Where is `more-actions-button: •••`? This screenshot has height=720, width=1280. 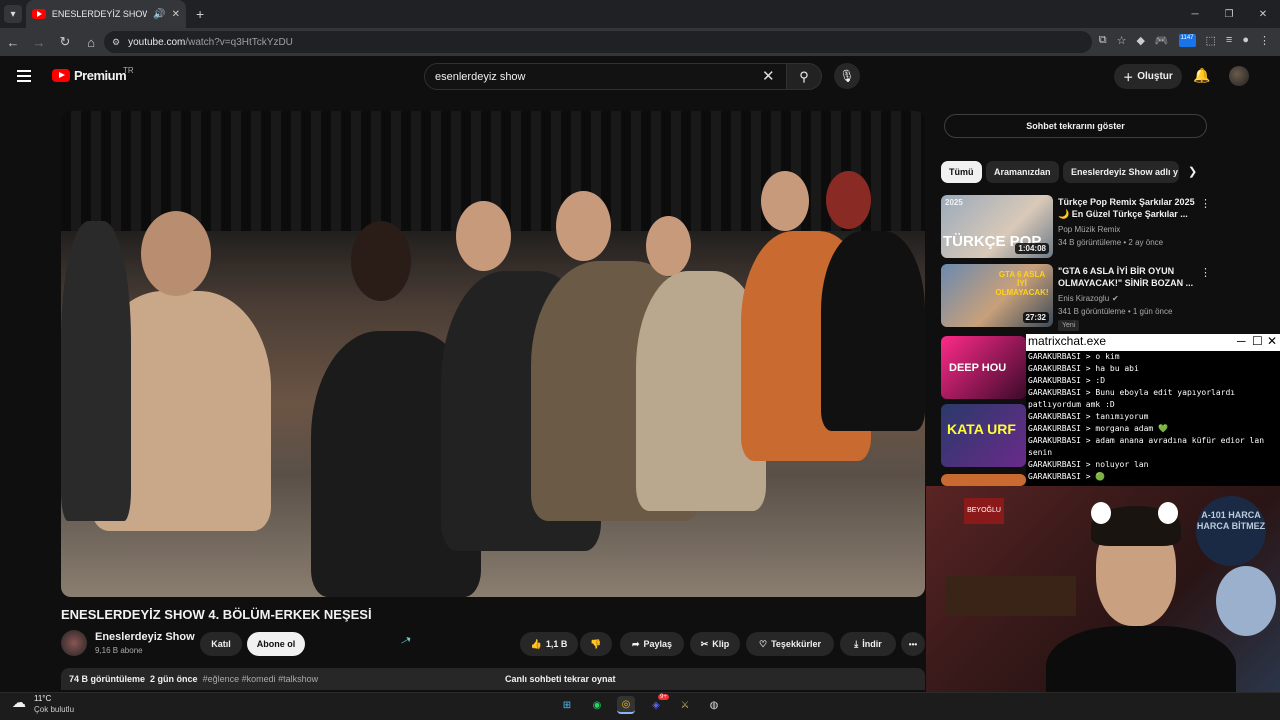 more-actions-button: ••• is located at coordinates (913, 644).